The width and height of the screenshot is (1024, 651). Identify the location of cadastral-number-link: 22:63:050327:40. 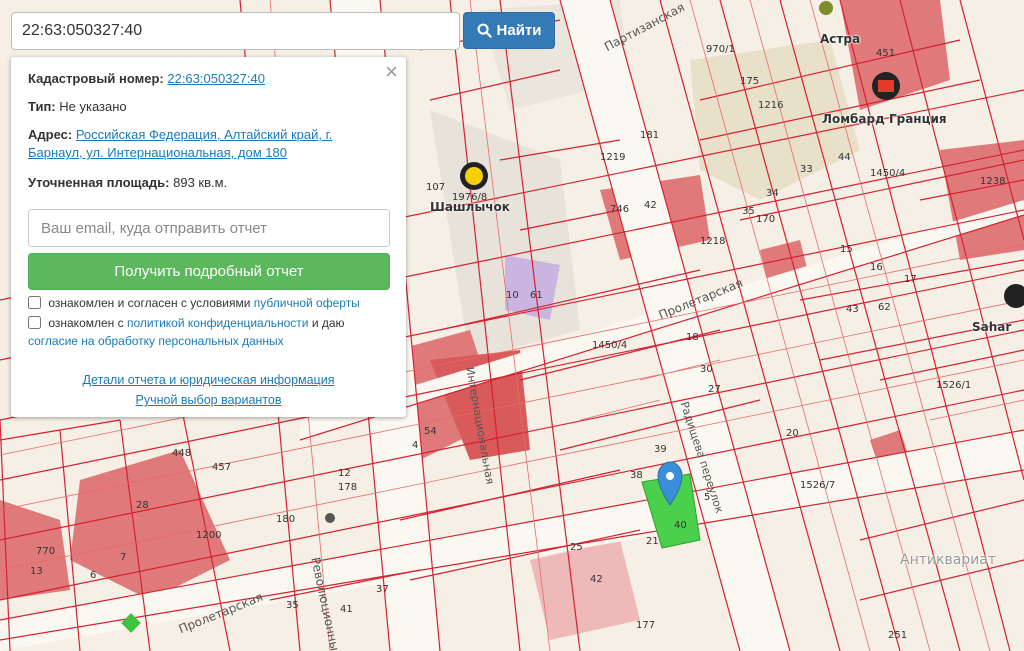
(216, 78).